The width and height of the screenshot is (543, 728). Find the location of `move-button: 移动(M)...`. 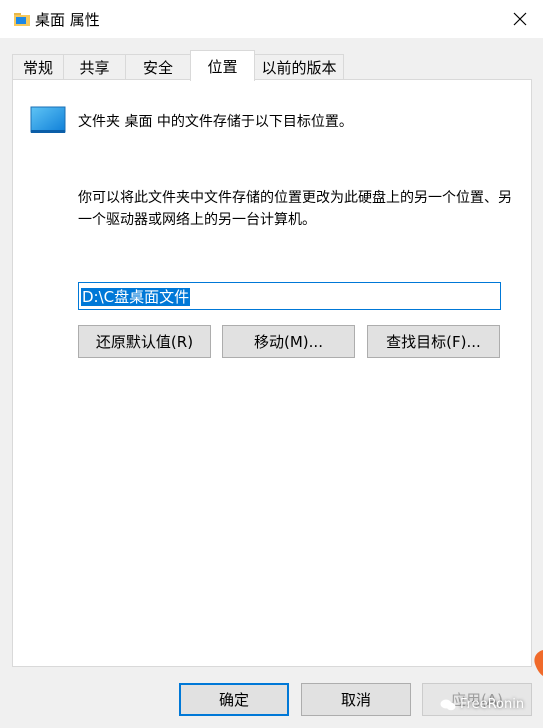

move-button: 移动(M)... is located at coordinates (288, 341).